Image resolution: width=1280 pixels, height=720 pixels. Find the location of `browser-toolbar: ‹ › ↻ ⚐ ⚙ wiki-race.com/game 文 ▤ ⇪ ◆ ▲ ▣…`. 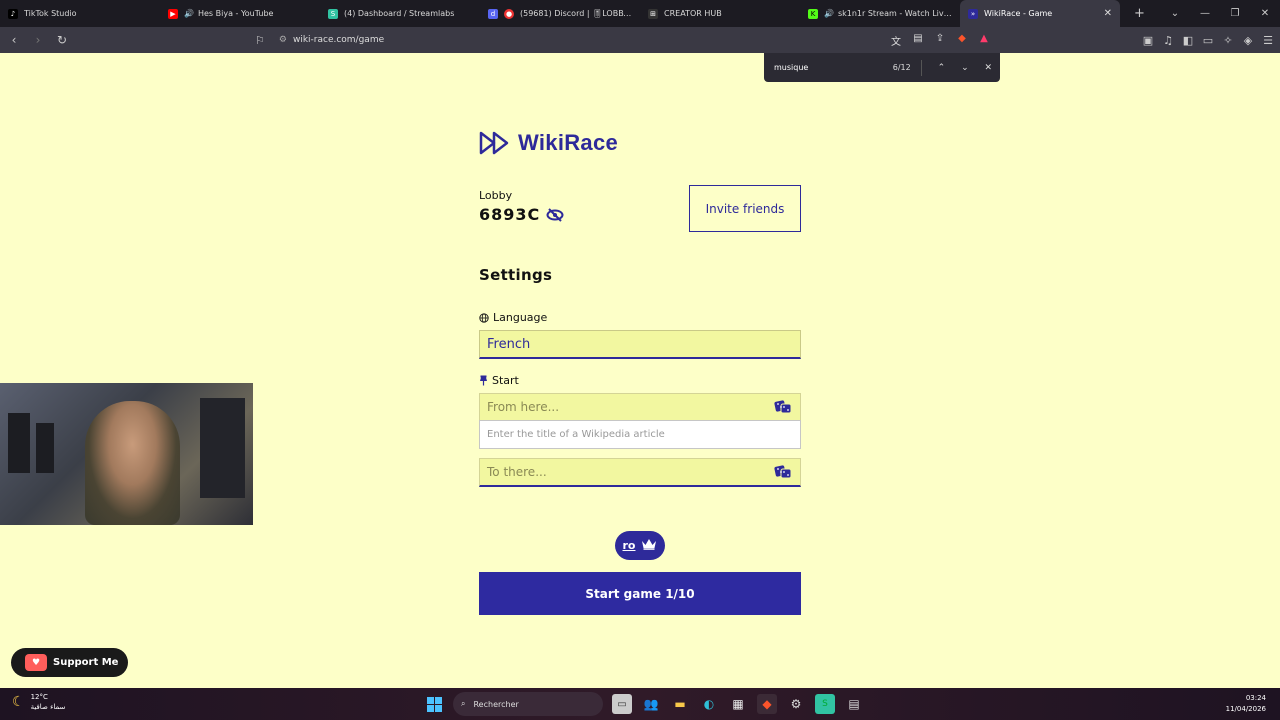

browser-toolbar: ‹ › ↻ ⚐ ⚙ wiki-race.com/game 文 ▤ ⇪ ◆ ▲ ▣… is located at coordinates (640, 40).